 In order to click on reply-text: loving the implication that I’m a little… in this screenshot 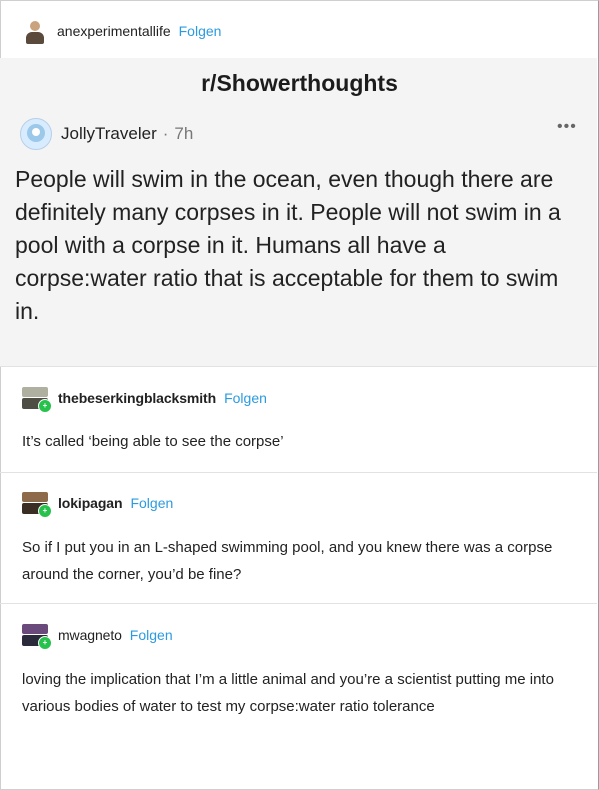, I will do `click(288, 693)`.